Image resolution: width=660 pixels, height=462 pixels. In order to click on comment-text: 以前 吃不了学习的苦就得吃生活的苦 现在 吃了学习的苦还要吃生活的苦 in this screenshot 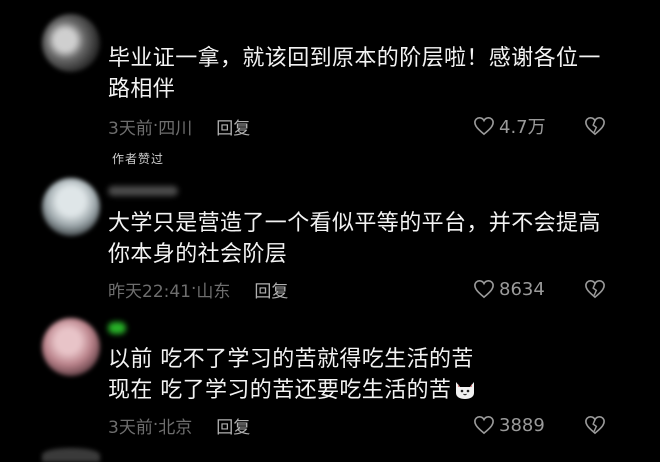, I will do `click(363, 375)`.